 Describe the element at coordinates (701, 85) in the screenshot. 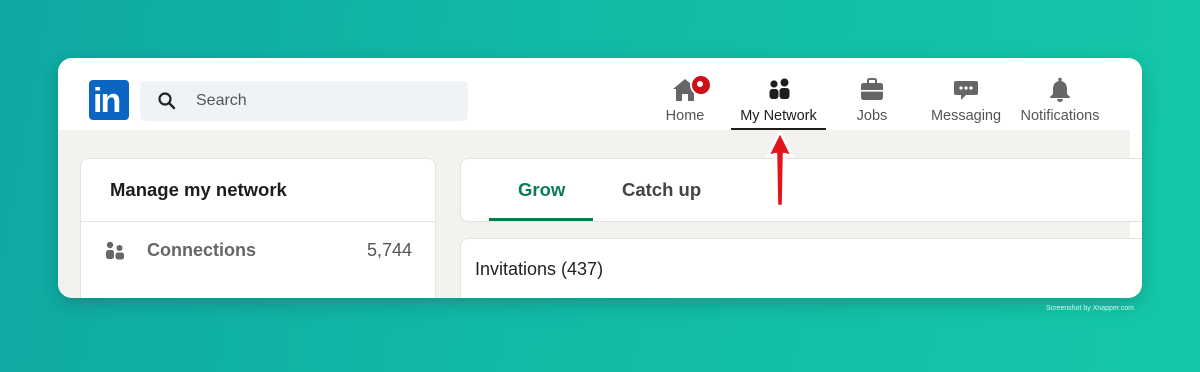

I see `notification-badge` at that location.